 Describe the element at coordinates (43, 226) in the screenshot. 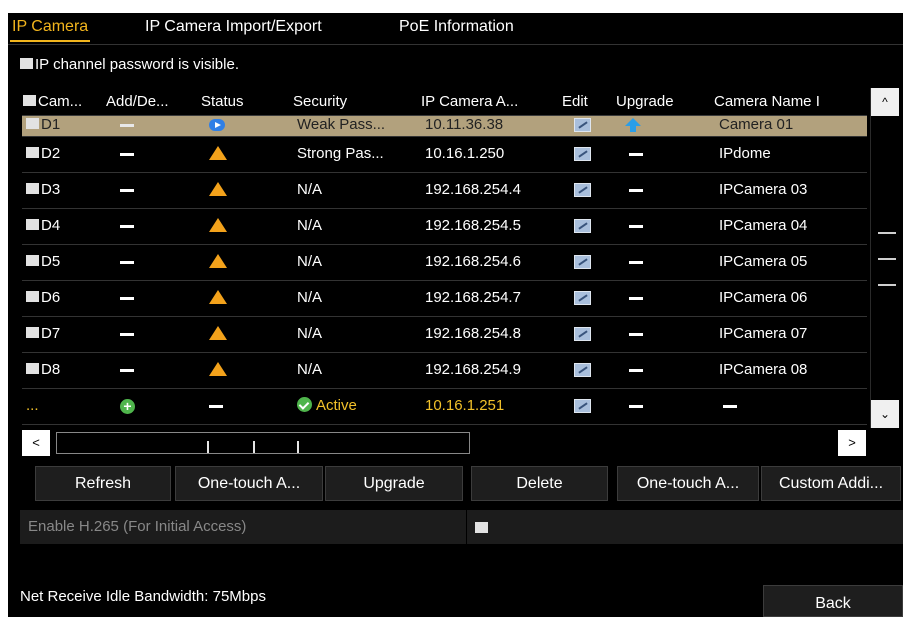

I see `row-camera: D4` at that location.